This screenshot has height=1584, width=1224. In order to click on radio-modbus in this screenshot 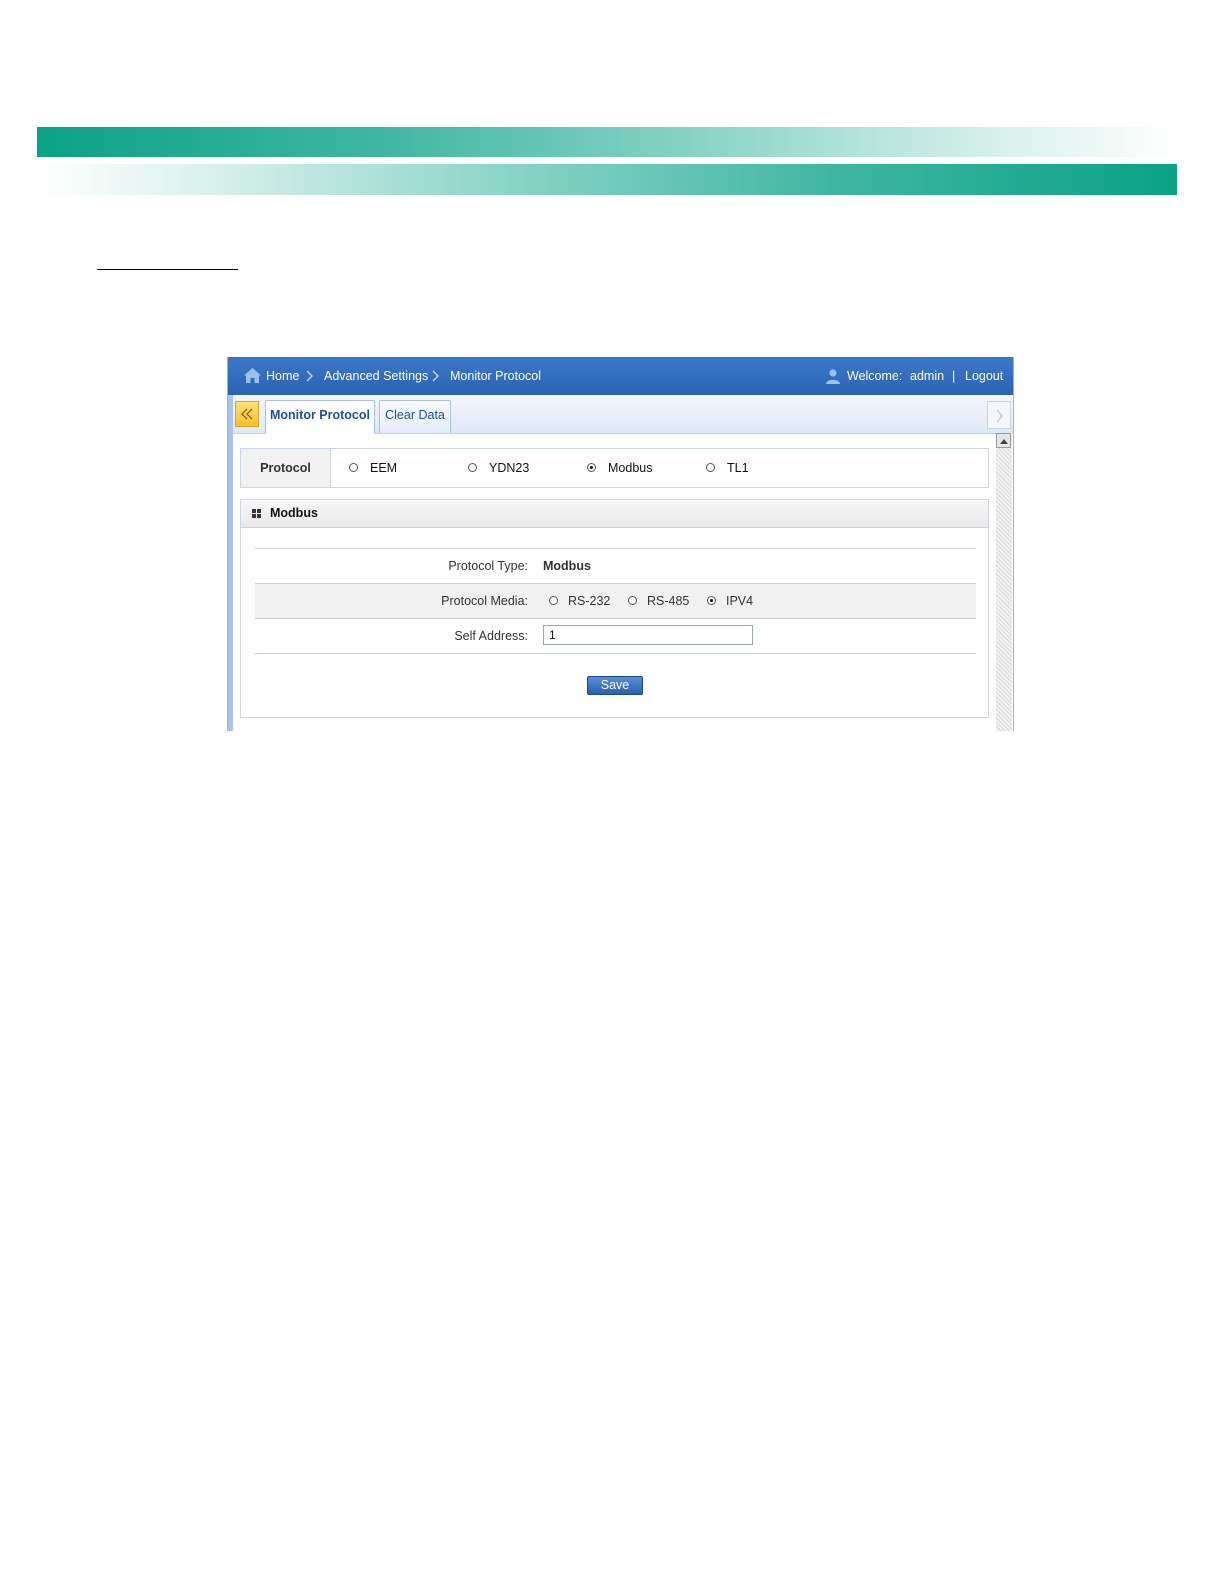, I will do `click(591, 468)`.